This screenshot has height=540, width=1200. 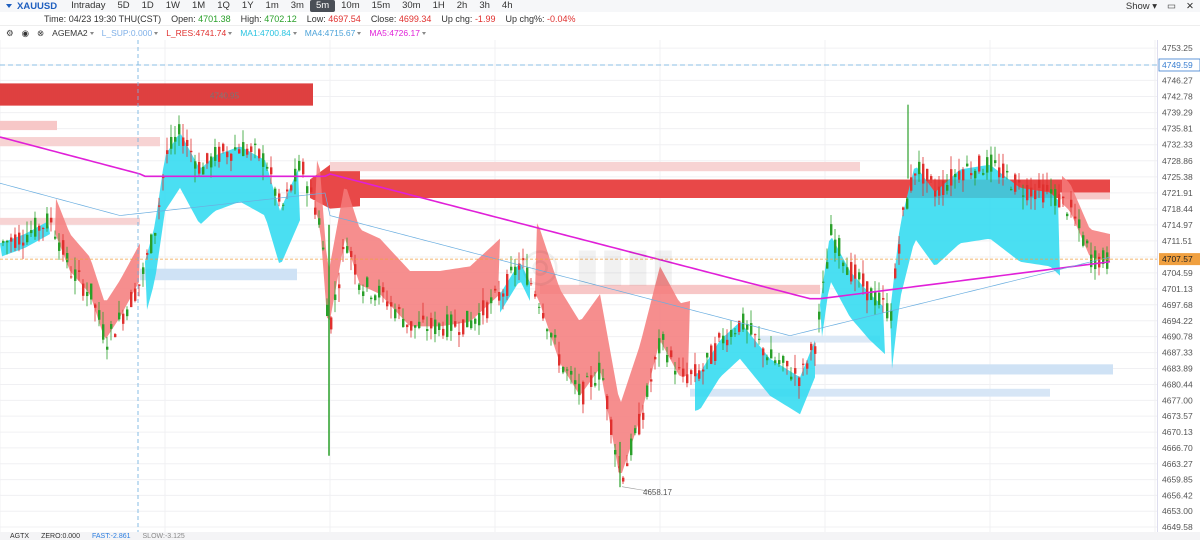 I want to click on high-info: High: 4702.12, so click(x=268, y=18).